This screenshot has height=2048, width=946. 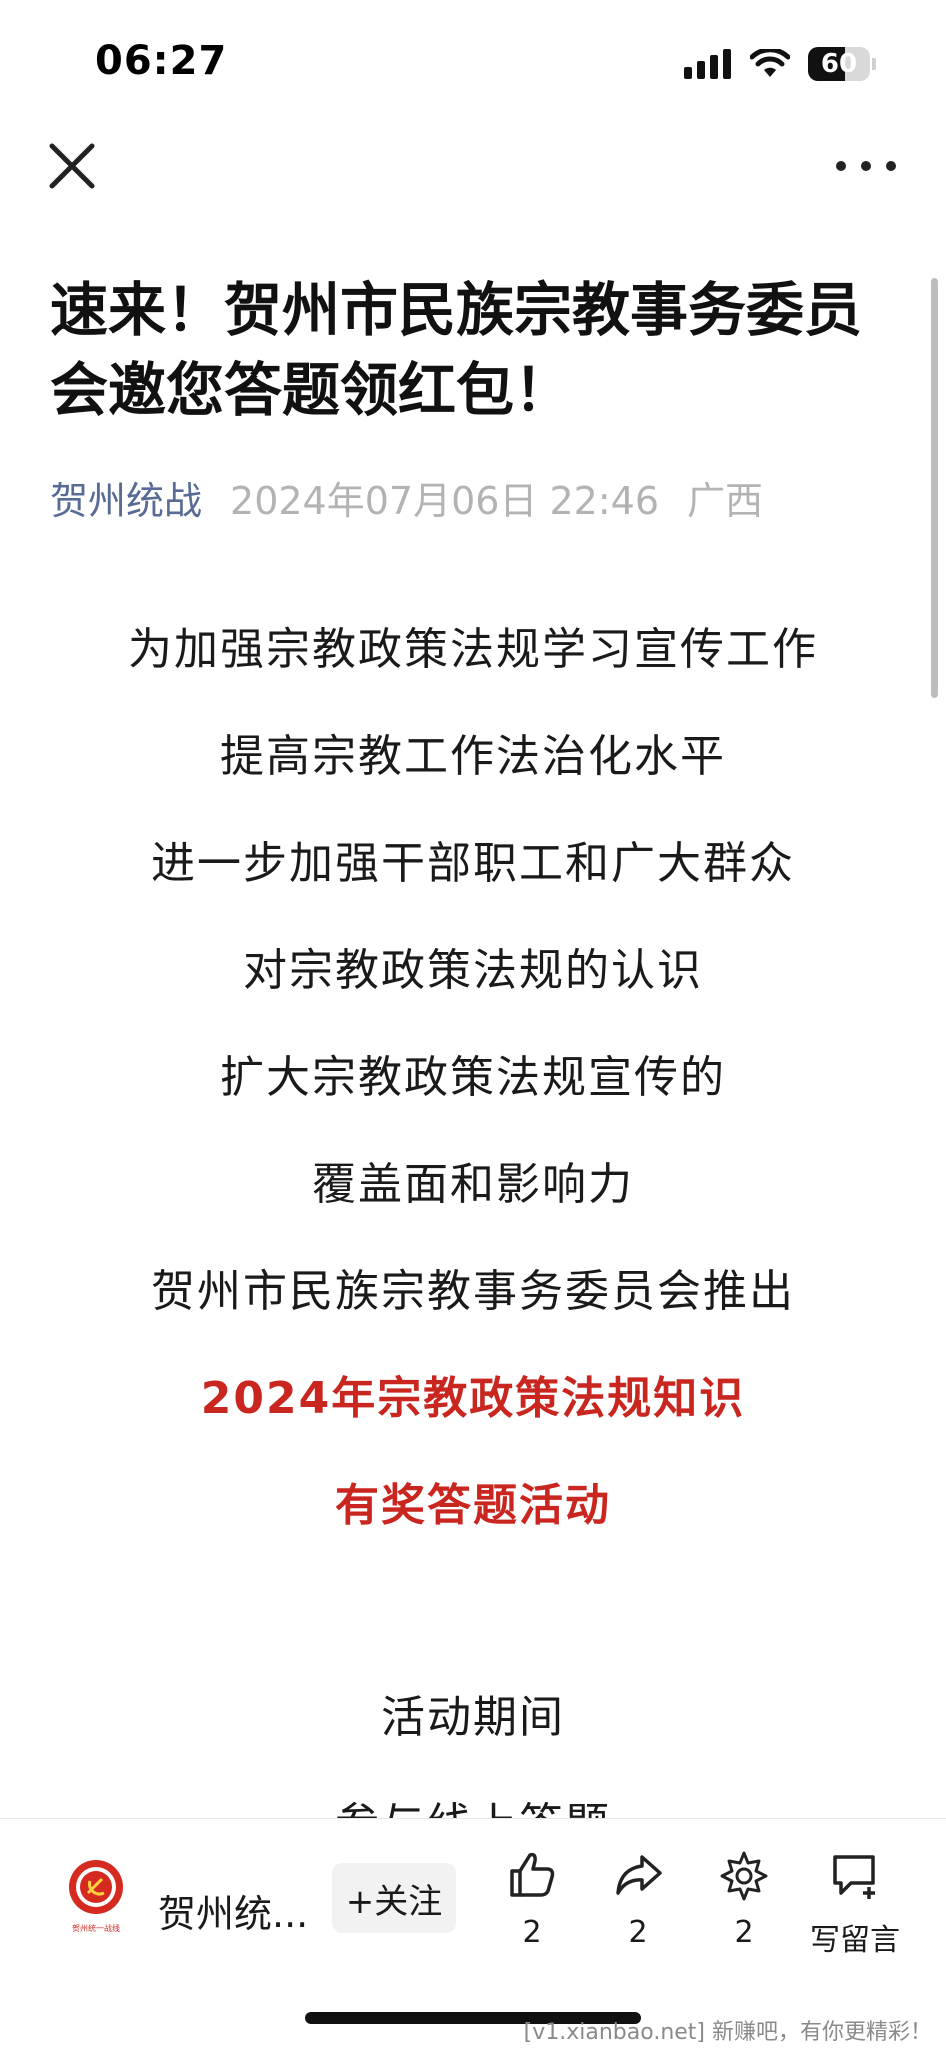 I want to click on recommend-button: 2, so click(x=744, y=1909).